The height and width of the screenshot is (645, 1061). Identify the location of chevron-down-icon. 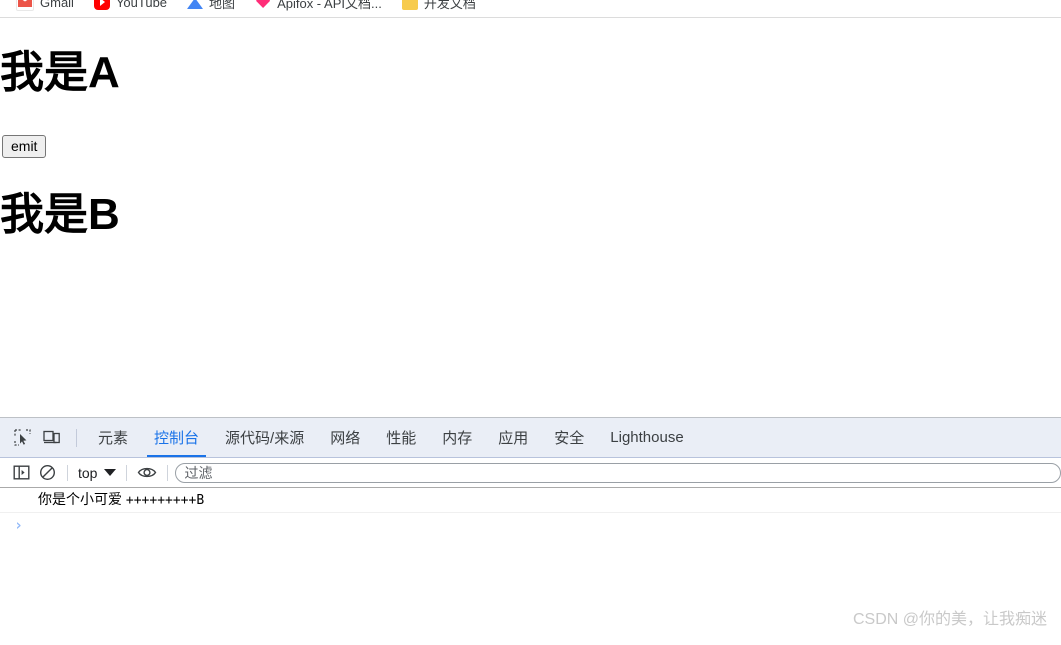
(110, 472).